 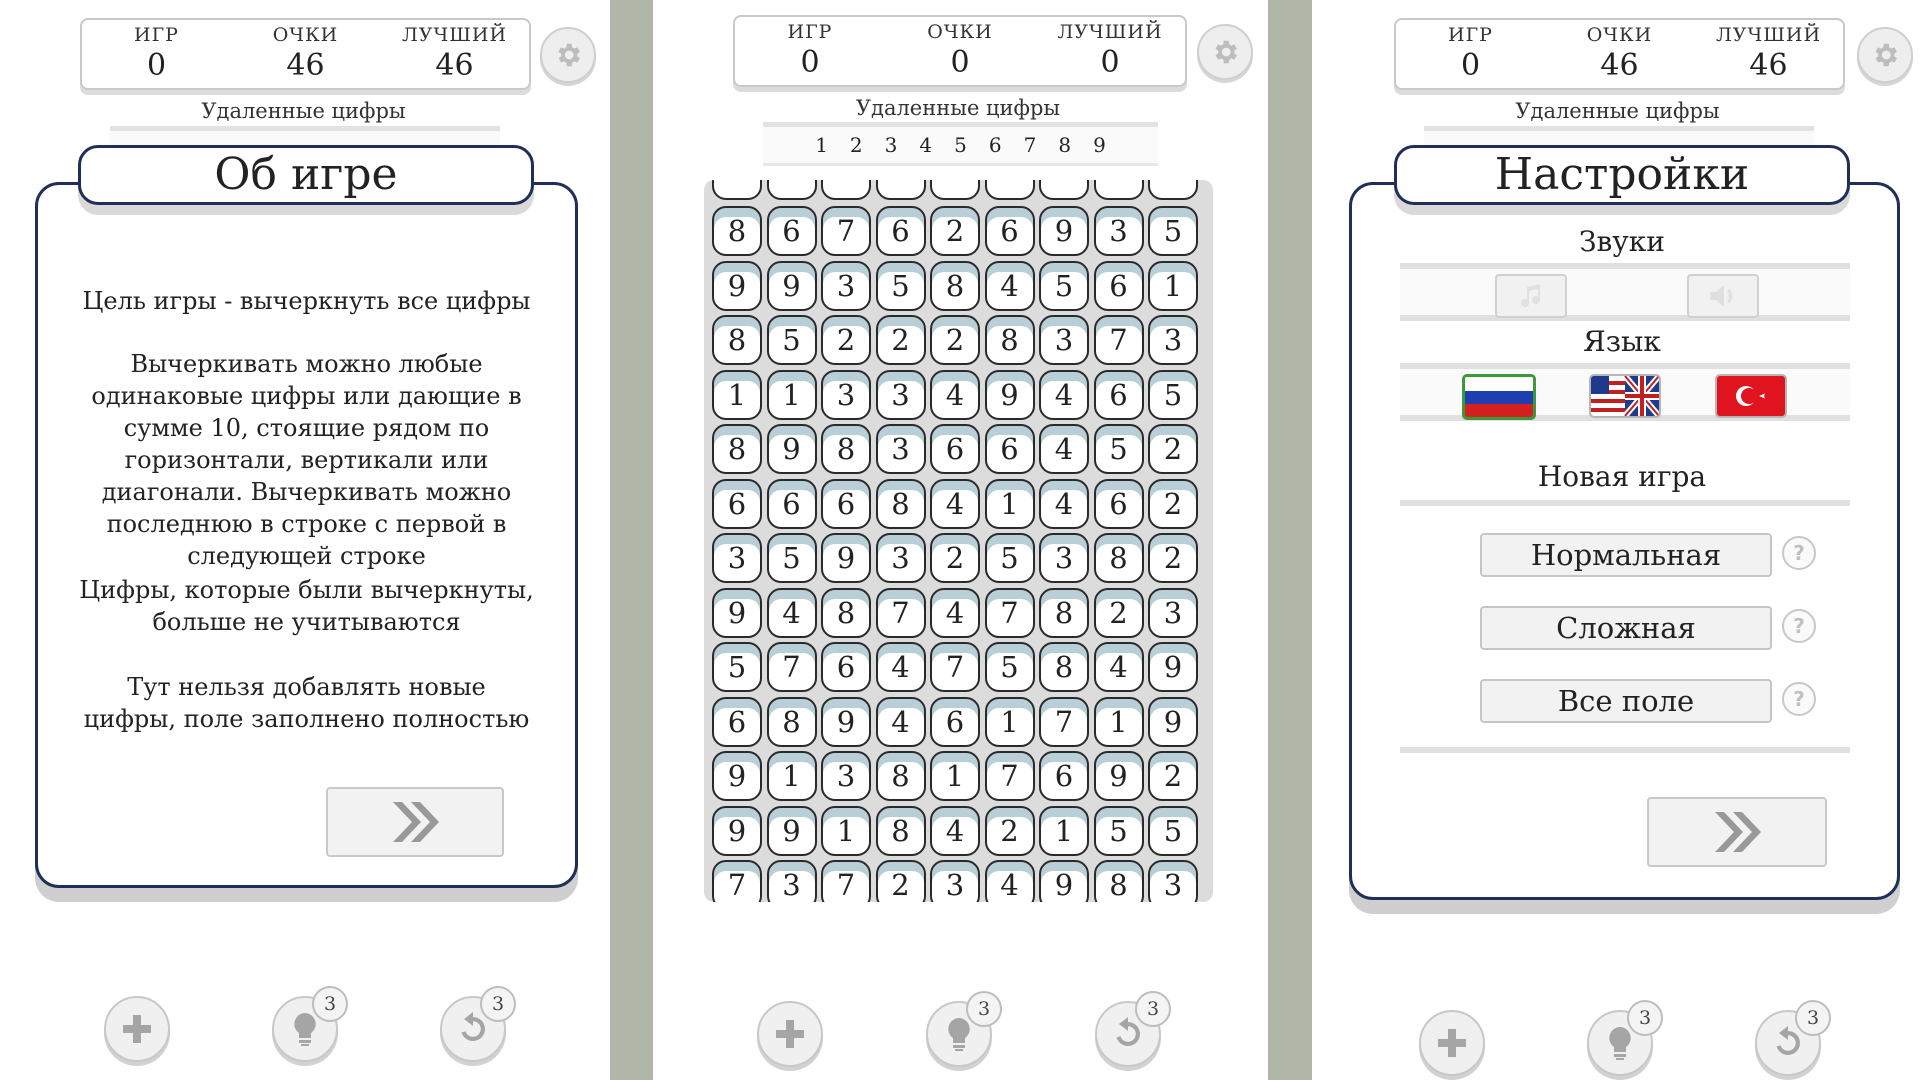 What do you see at coordinates (1625, 396) in the screenshot?
I see `flag-english` at bounding box center [1625, 396].